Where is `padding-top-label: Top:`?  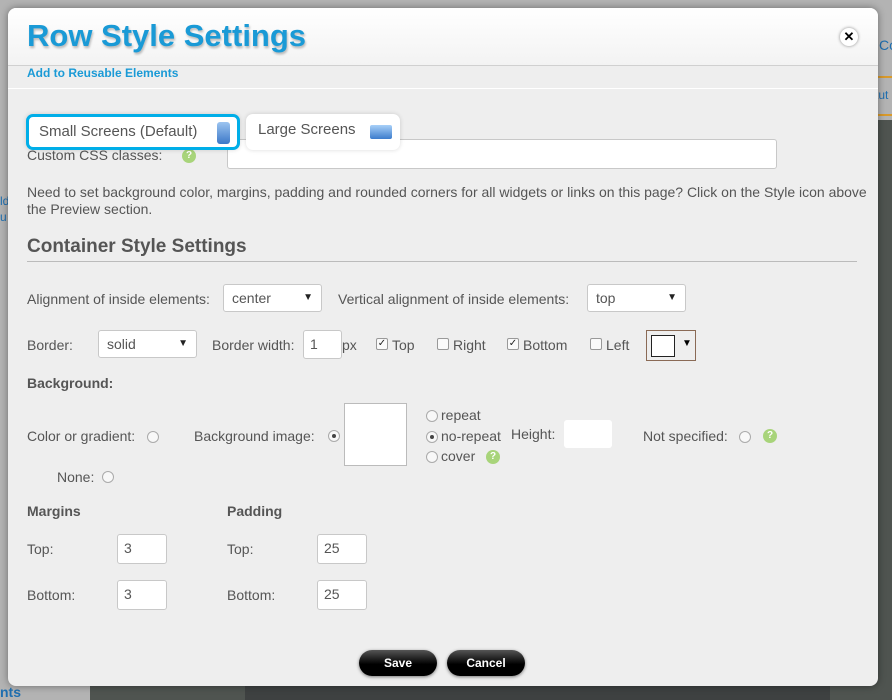 padding-top-label: Top: is located at coordinates (240, 549).